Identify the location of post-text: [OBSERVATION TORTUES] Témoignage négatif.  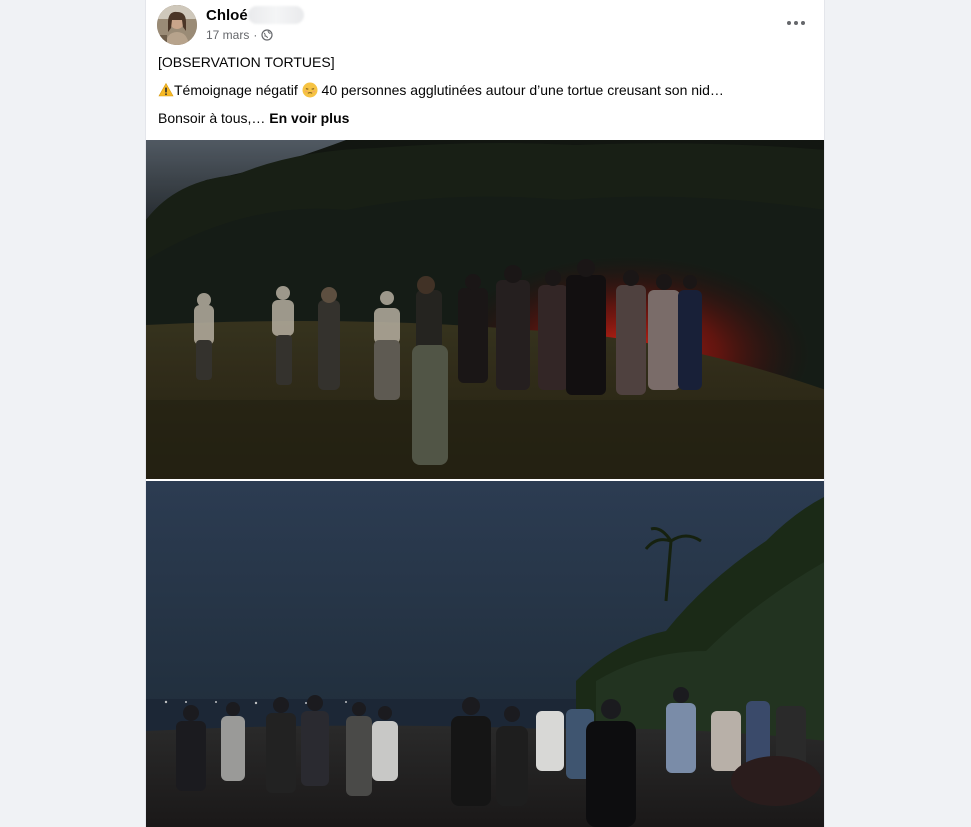
(483, 94).